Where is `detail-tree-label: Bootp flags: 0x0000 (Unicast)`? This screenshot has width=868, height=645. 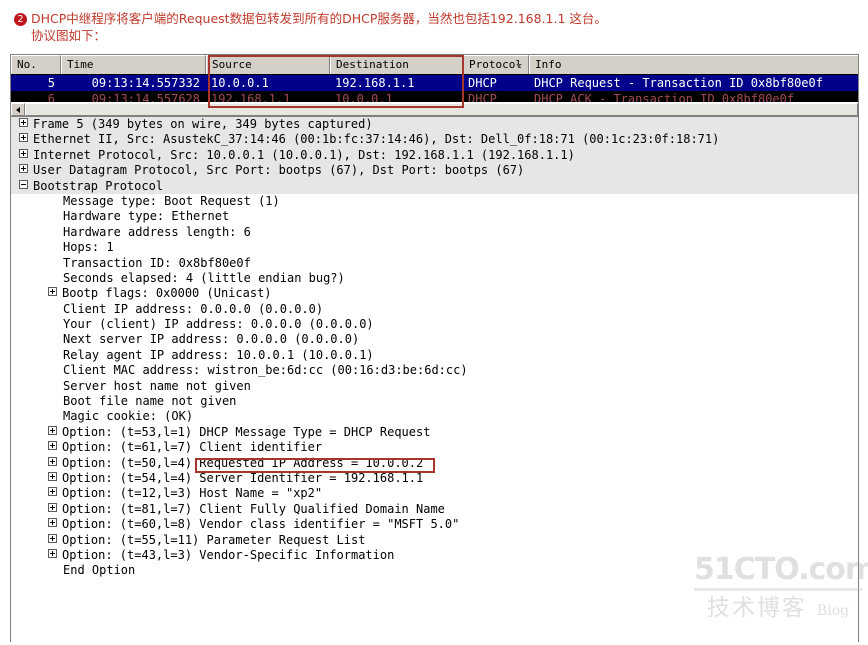 detail-tree-label: Bootp flags: 0x0000 (Unicast) is located at coordinates (167, 293).